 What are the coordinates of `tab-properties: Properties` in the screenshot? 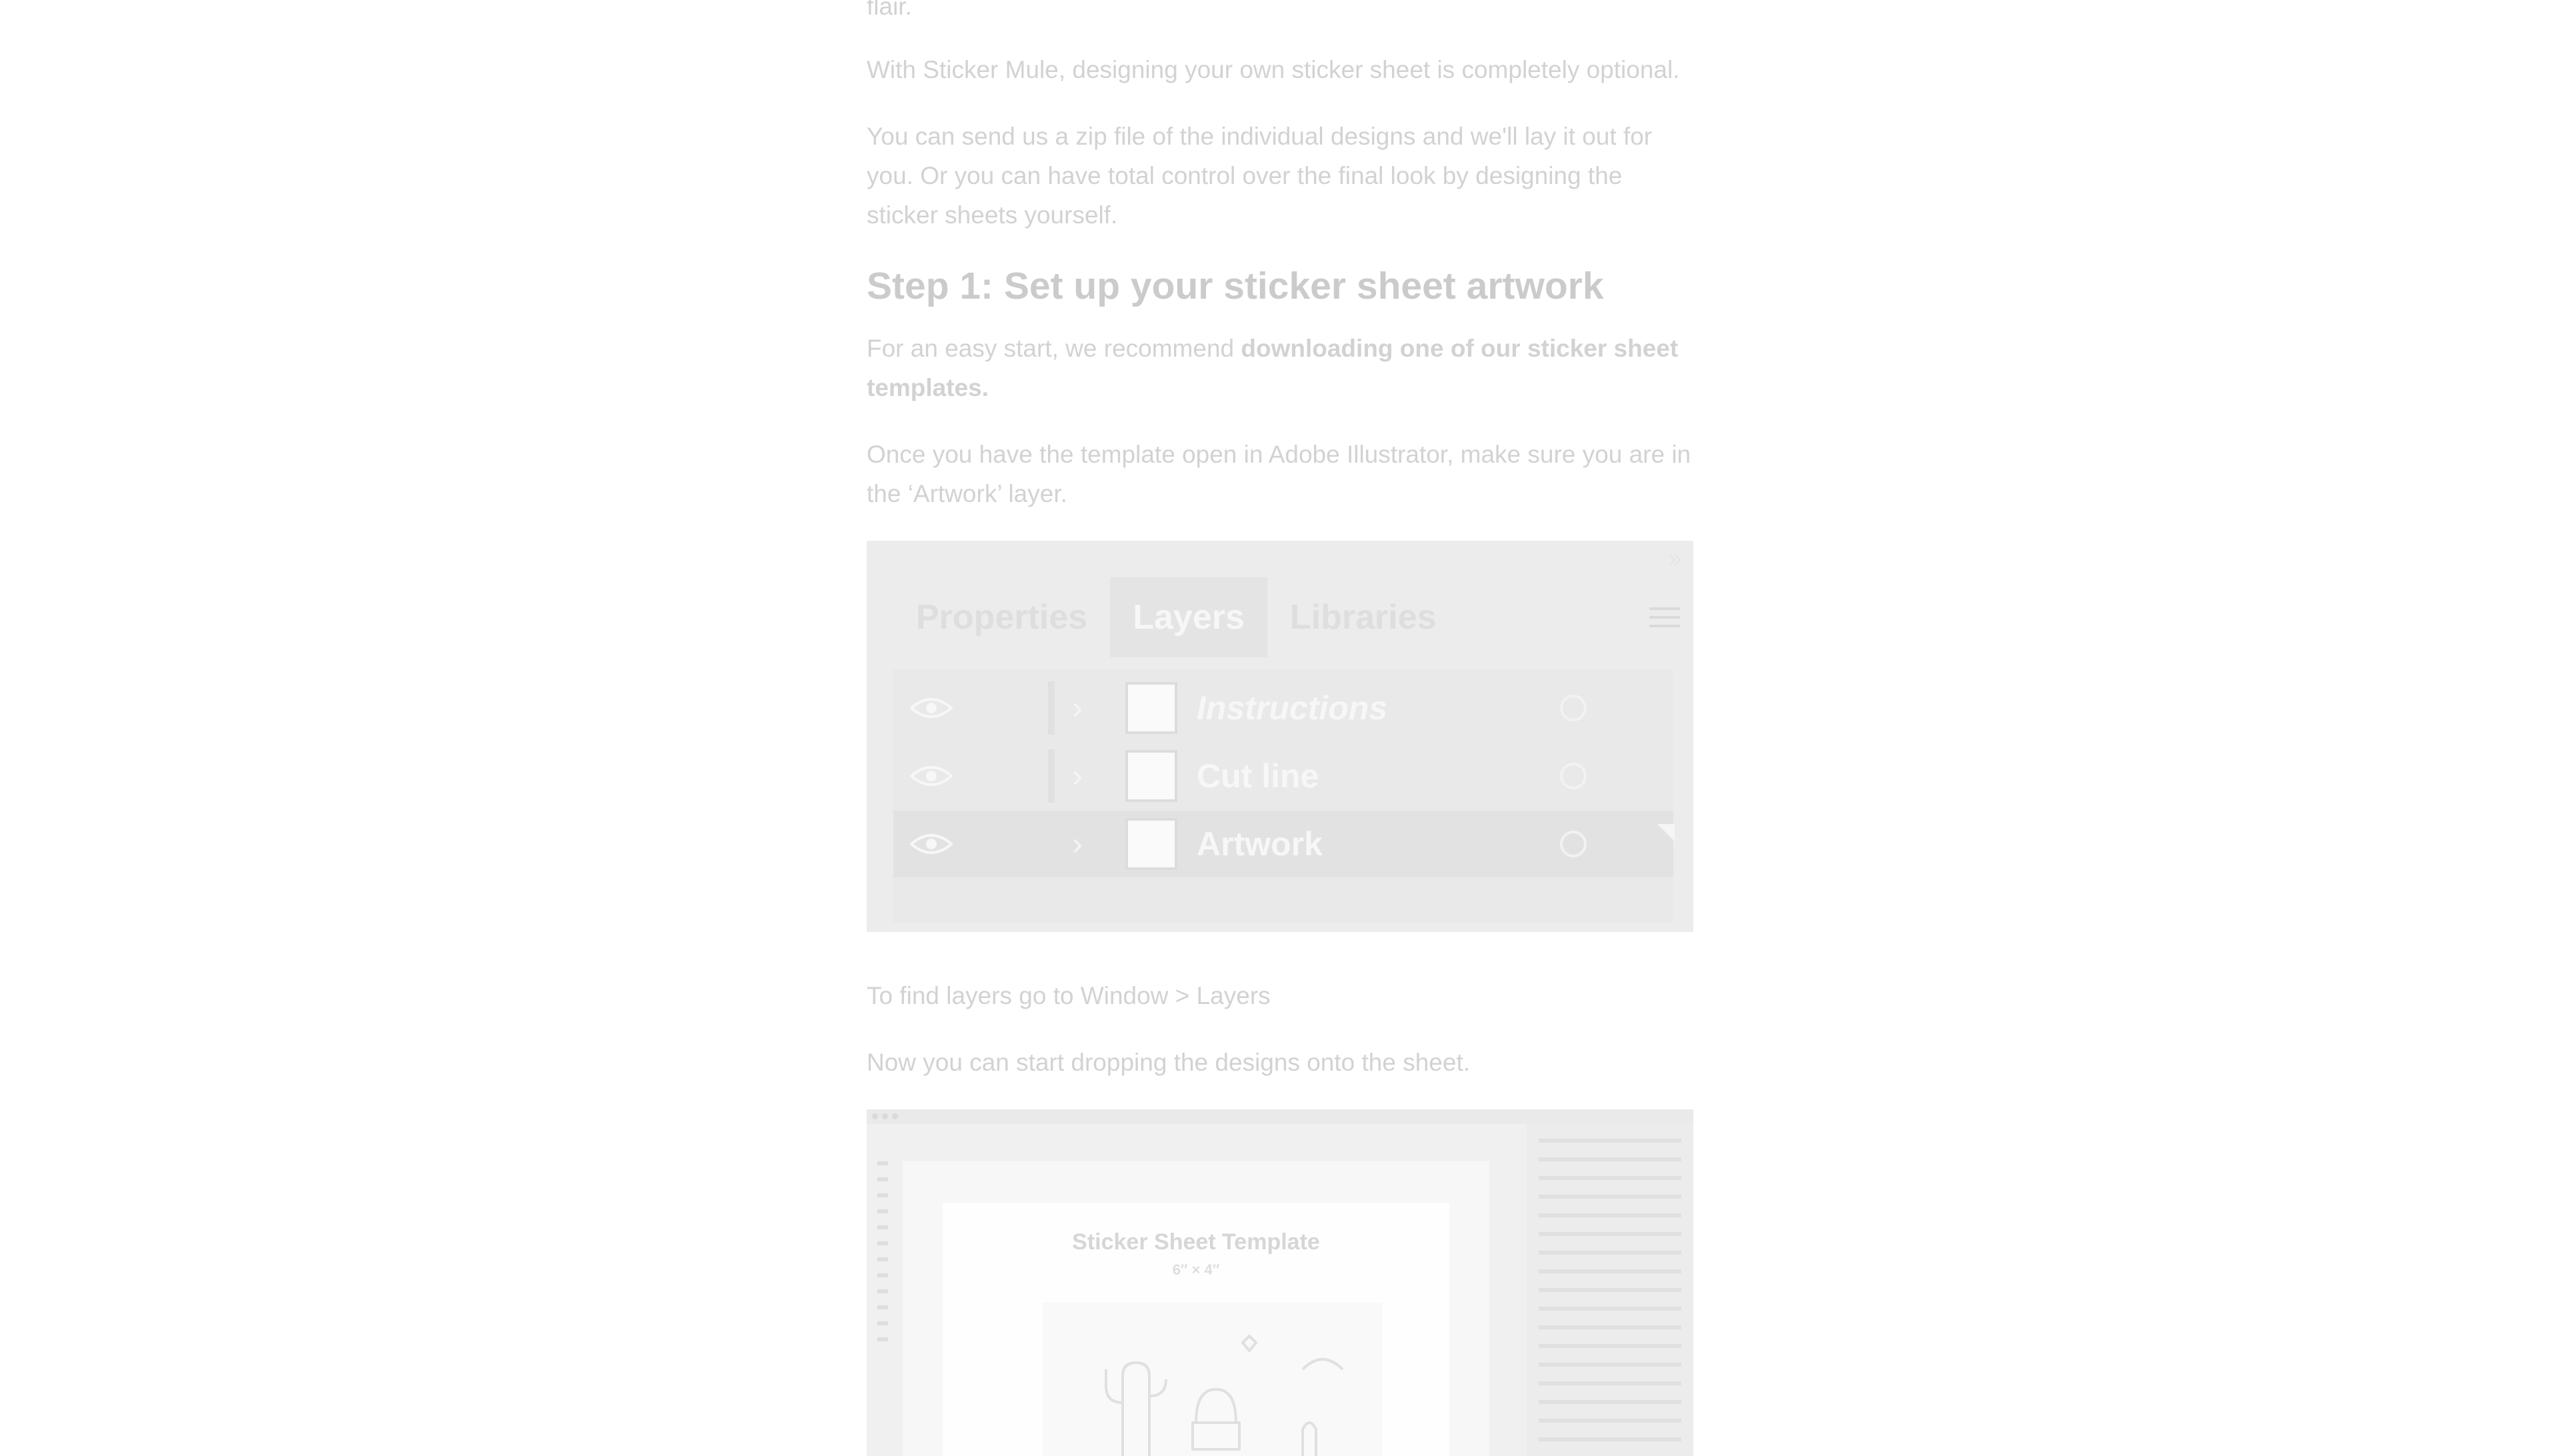 It's located at (1002, 617).